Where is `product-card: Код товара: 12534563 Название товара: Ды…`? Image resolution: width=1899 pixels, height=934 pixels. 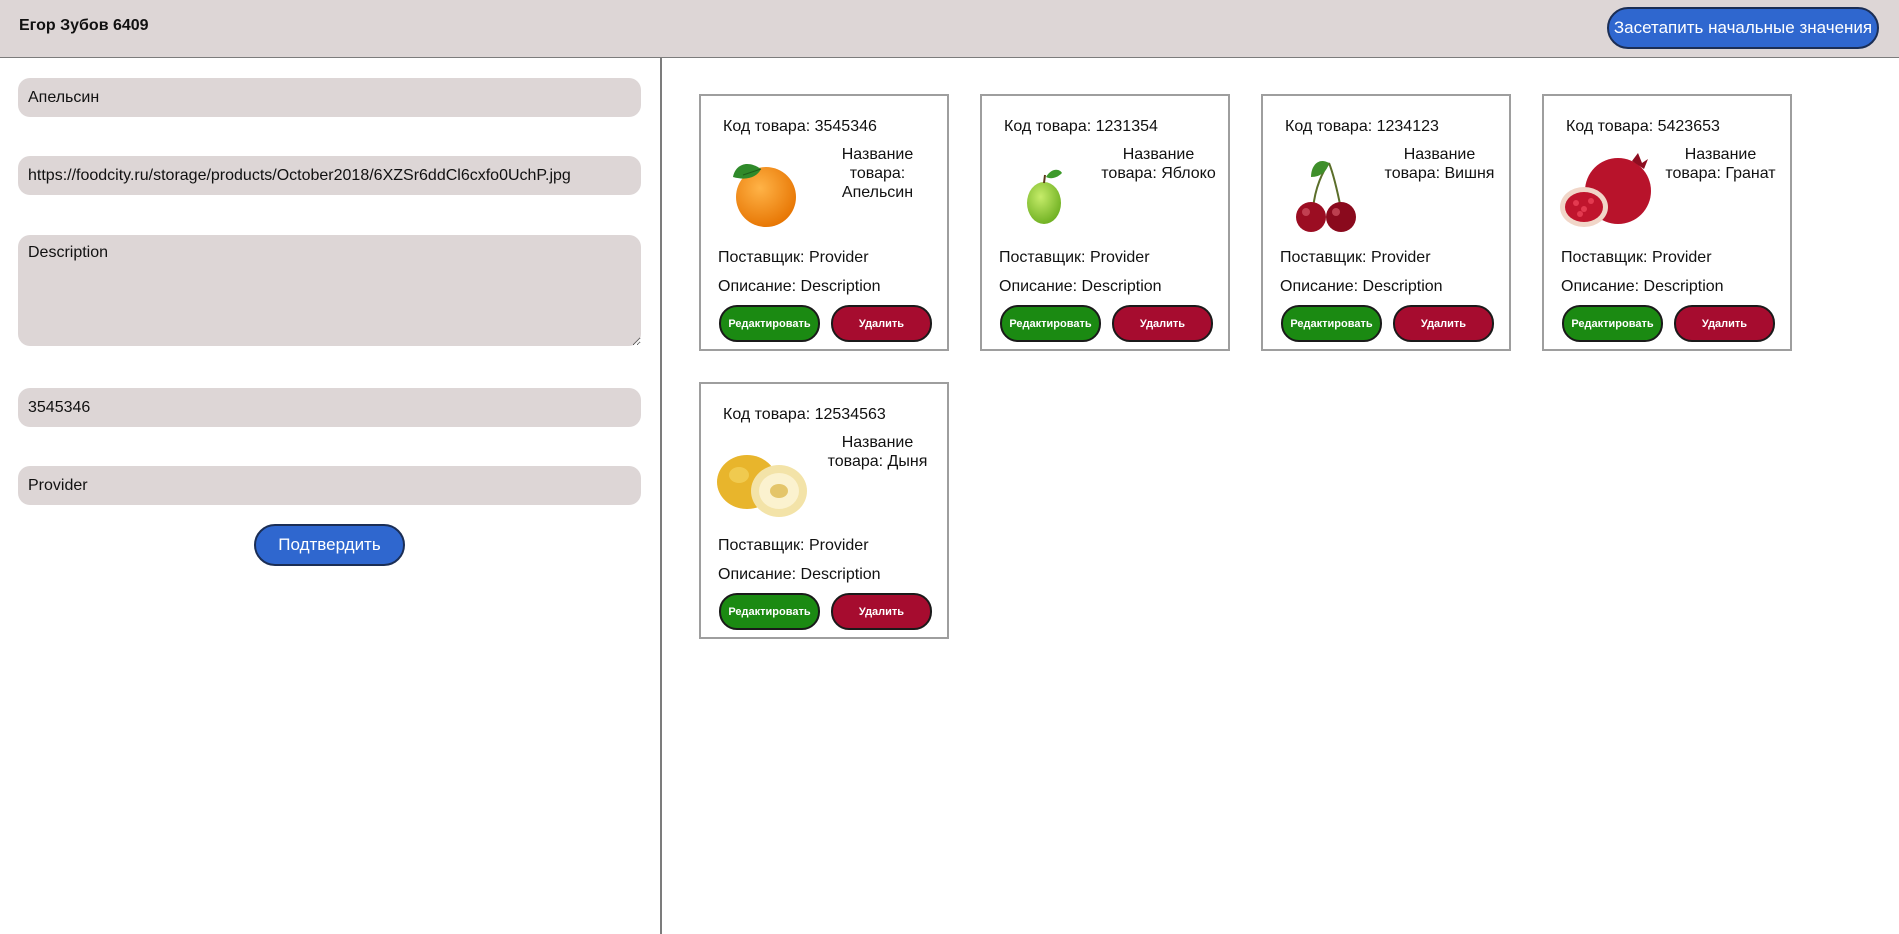
product-card: Код товара: 12534563 Название товара: Ды… is located at coordinates (824, 510).